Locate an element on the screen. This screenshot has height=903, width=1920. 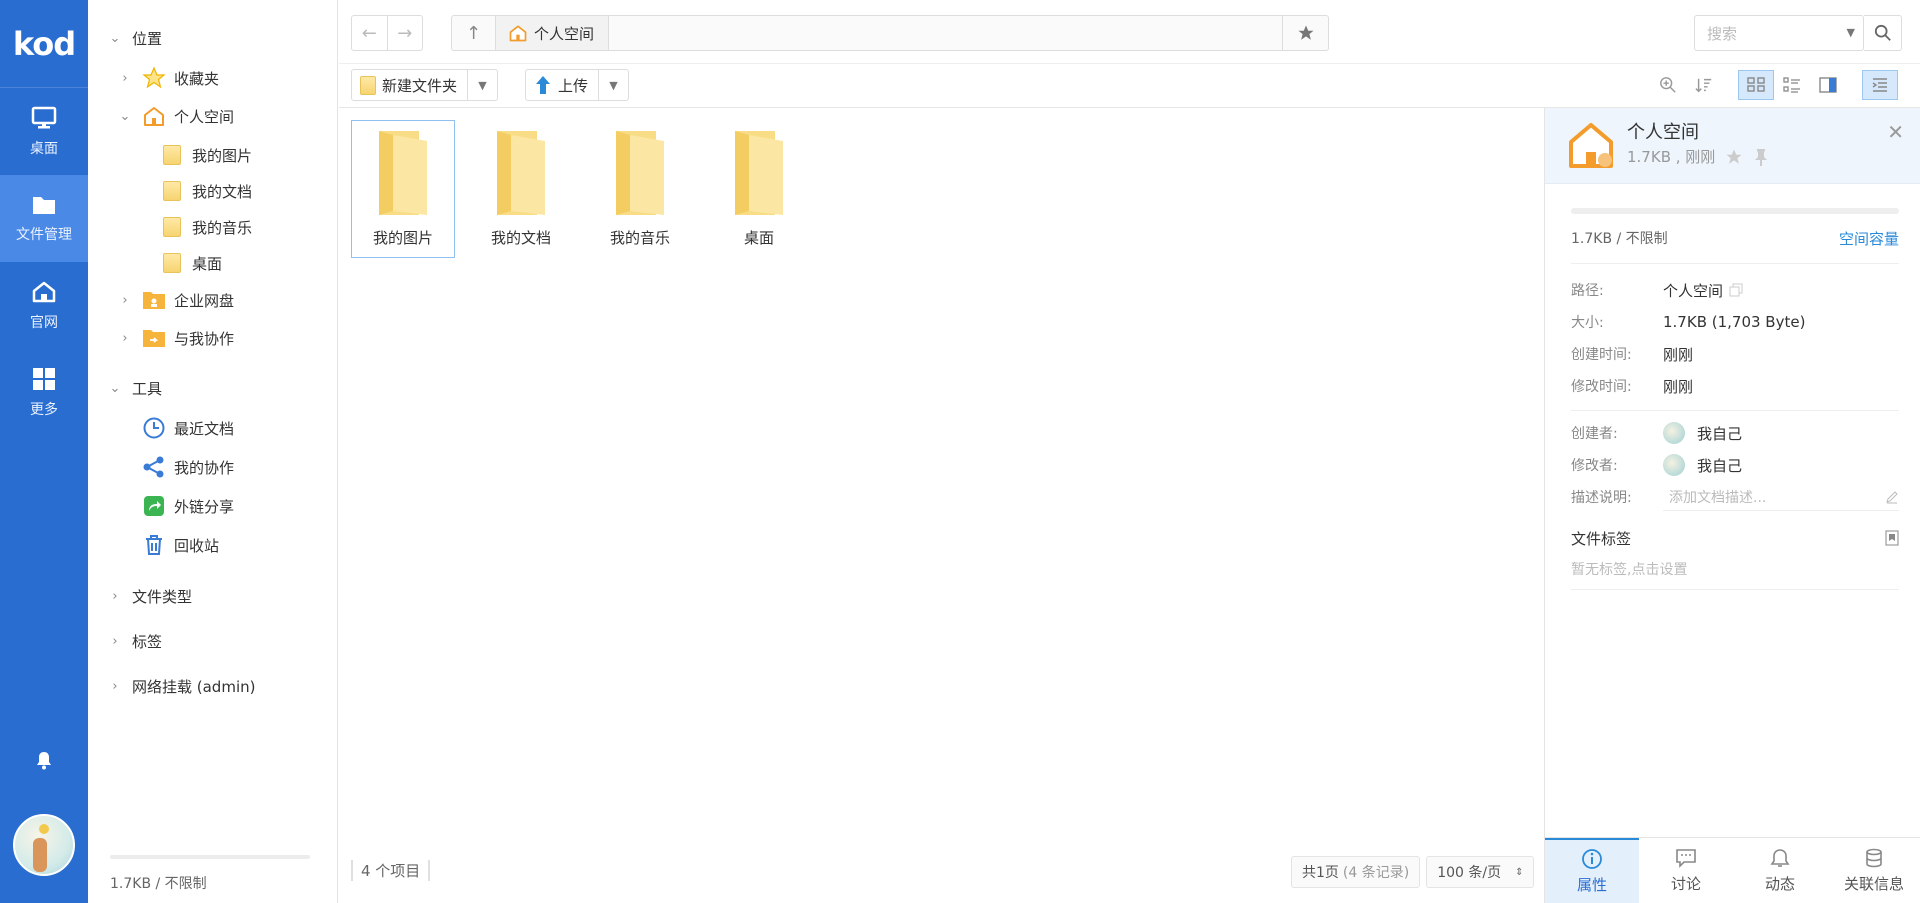
home-icon is located at coordinates (44, 291).